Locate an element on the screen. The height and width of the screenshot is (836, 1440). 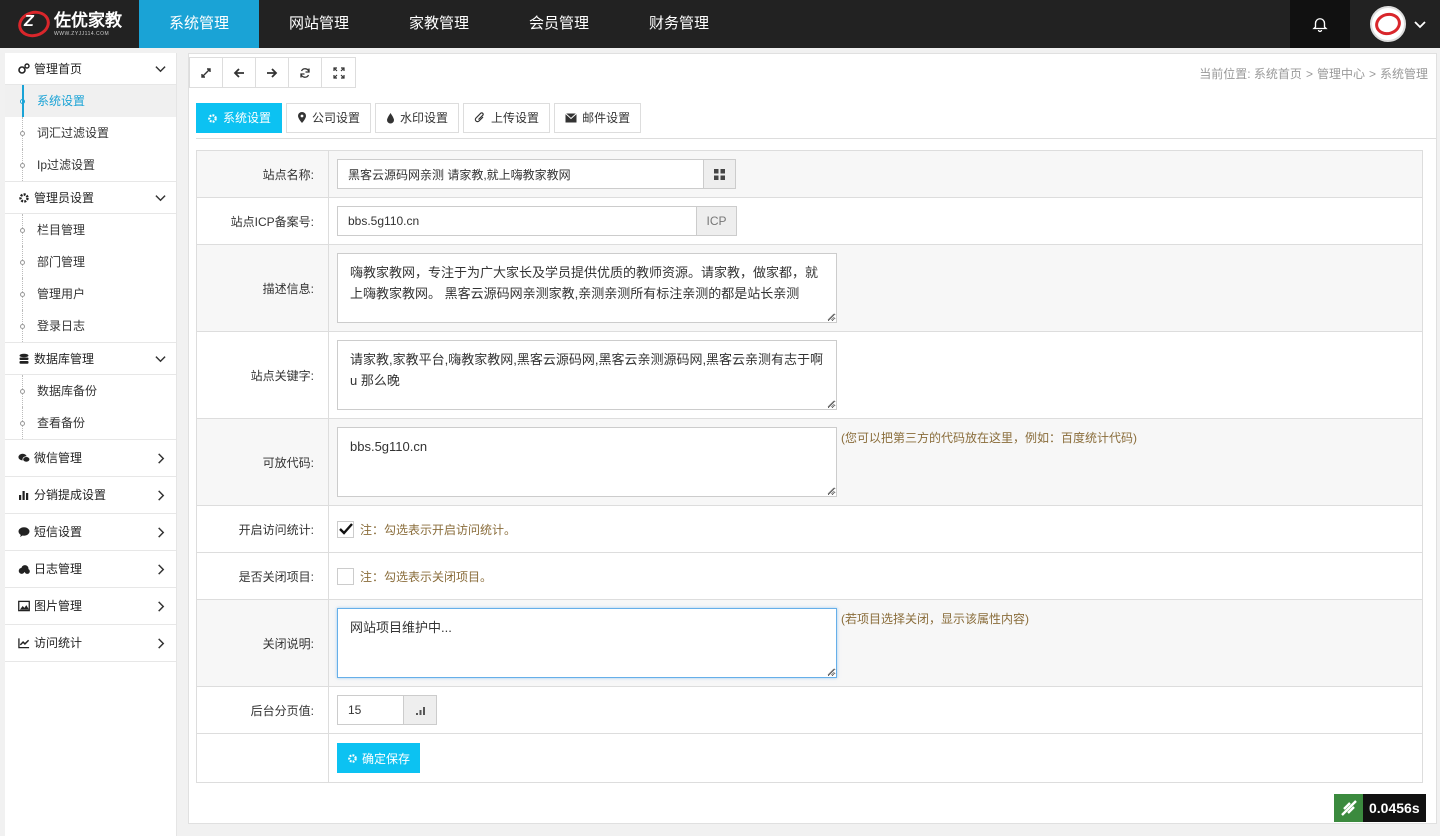
gear-icon is located at coordinates (212, 118).